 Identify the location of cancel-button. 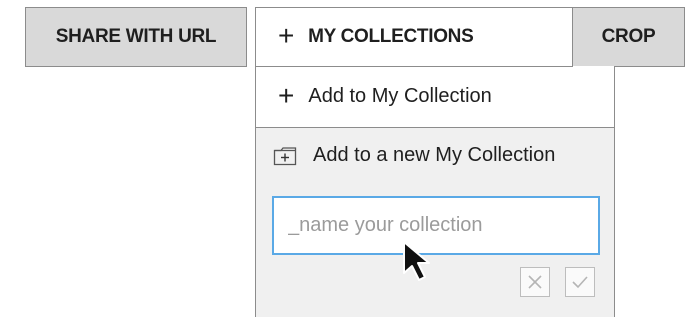
(535, 282).